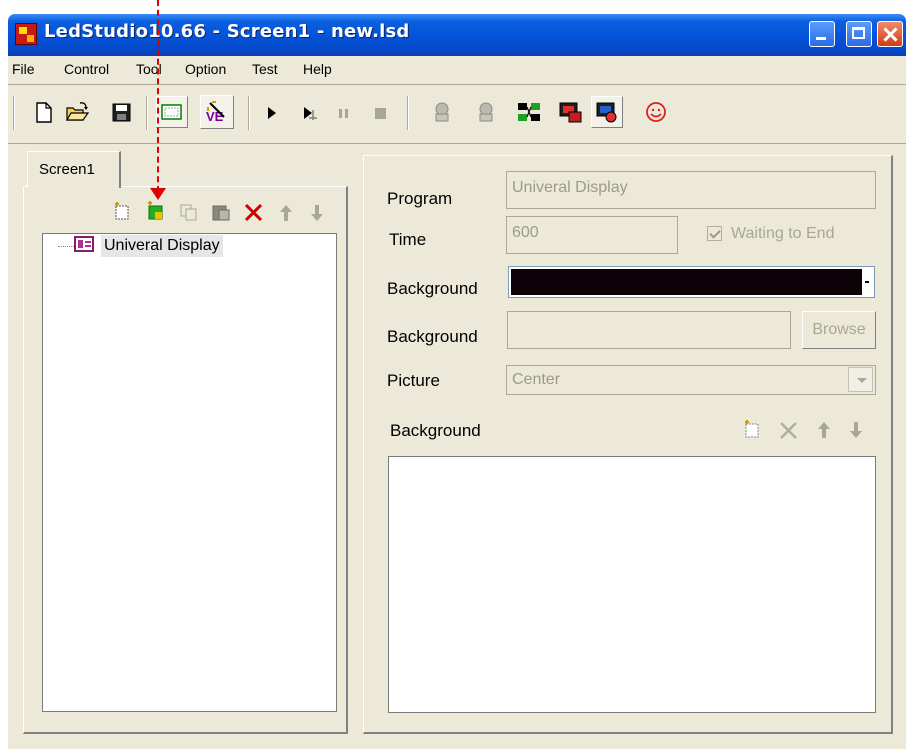 The width and height of the screenshot is (906, 749). Describe the element at coordinates (691, 190) in the screenshot. I see `program-field: Univeral Display` at that location.